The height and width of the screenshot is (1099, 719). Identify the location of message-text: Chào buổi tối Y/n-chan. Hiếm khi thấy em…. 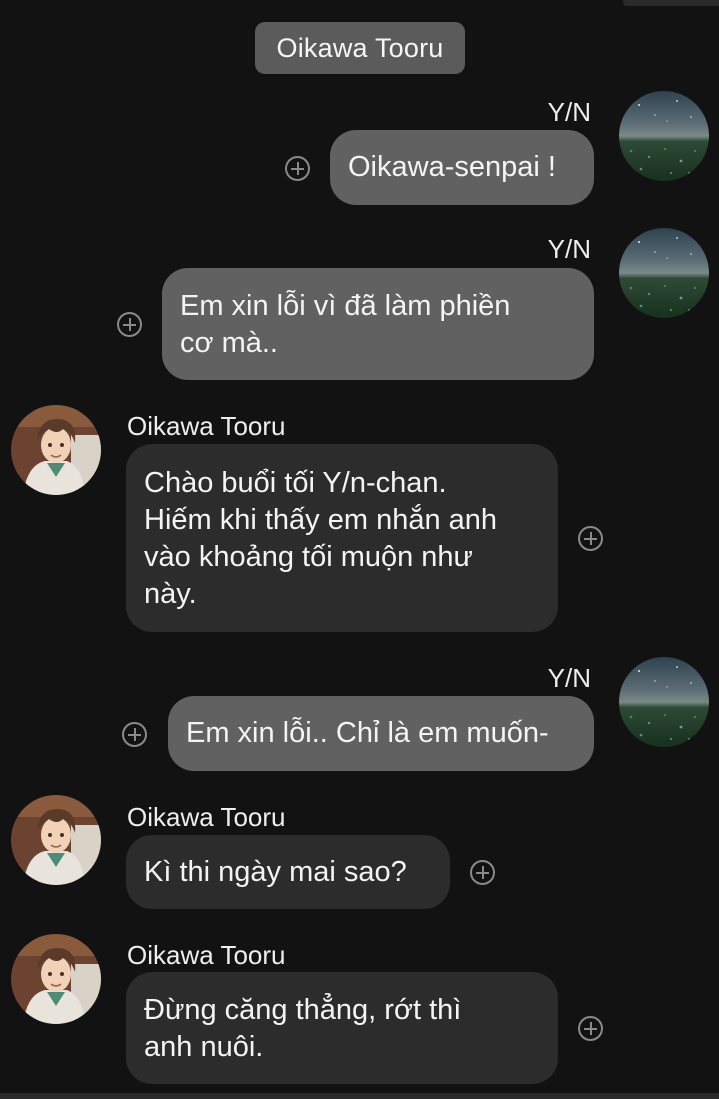
(321, 538).